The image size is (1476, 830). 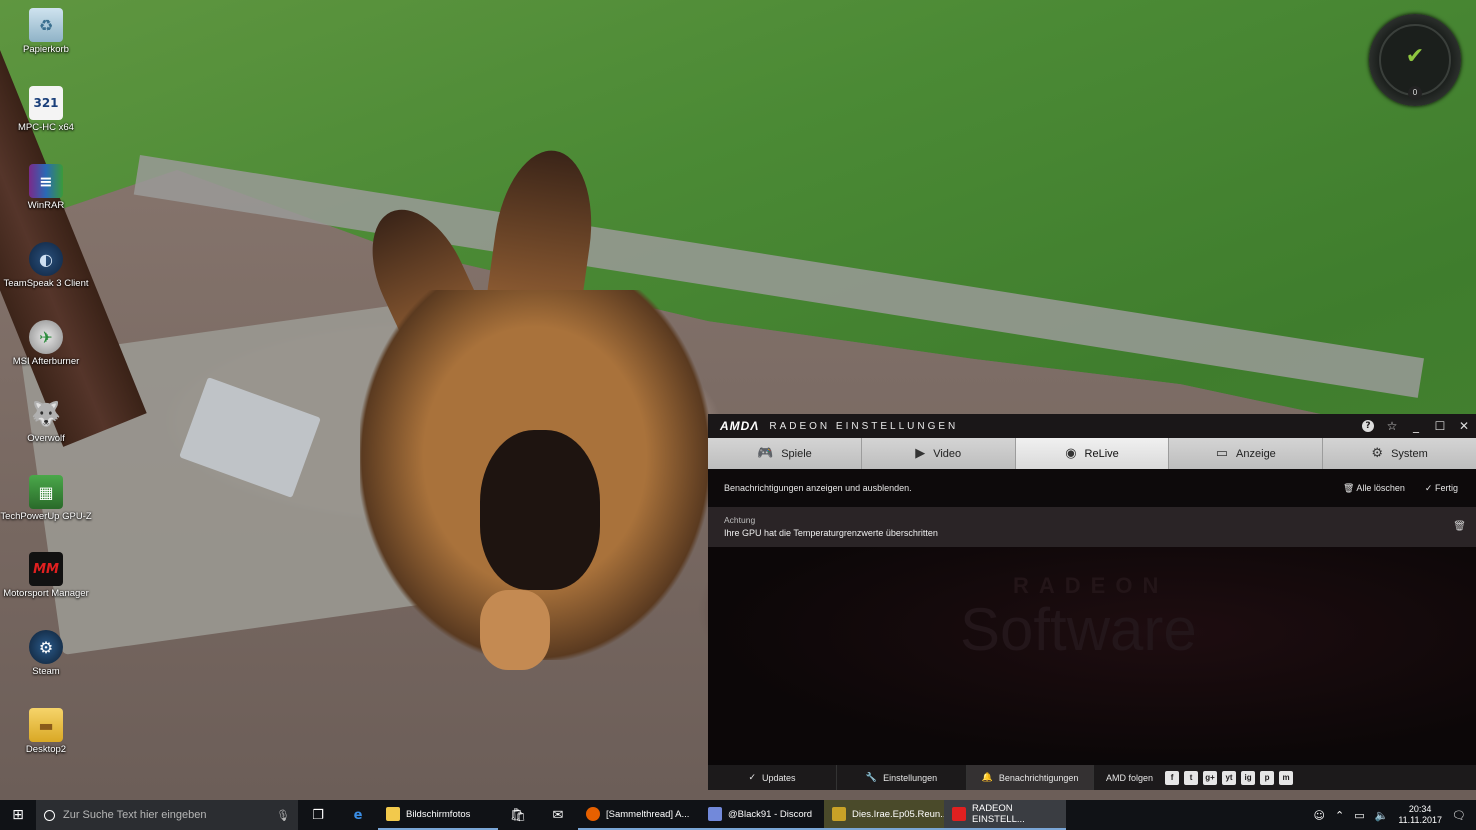 I want to click on taskbar-app-discord: @Black91 - Discord, so click(x=762, y=815).